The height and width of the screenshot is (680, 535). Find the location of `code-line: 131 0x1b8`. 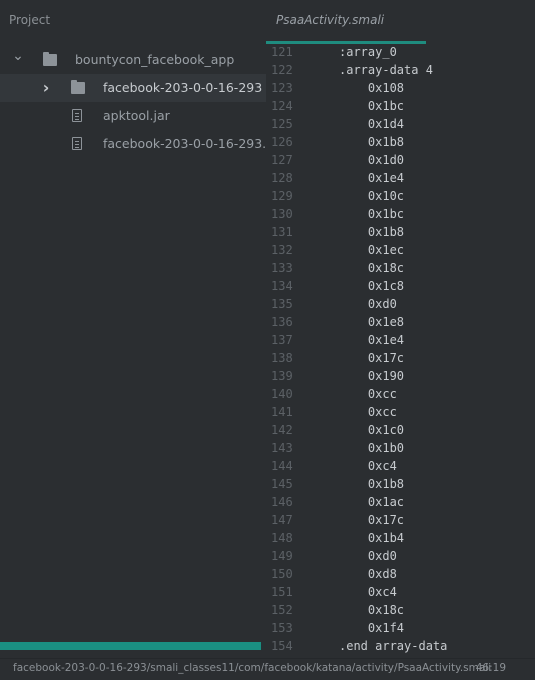

code-line: 131 0x1b8 is located at coordinates (400, 232).